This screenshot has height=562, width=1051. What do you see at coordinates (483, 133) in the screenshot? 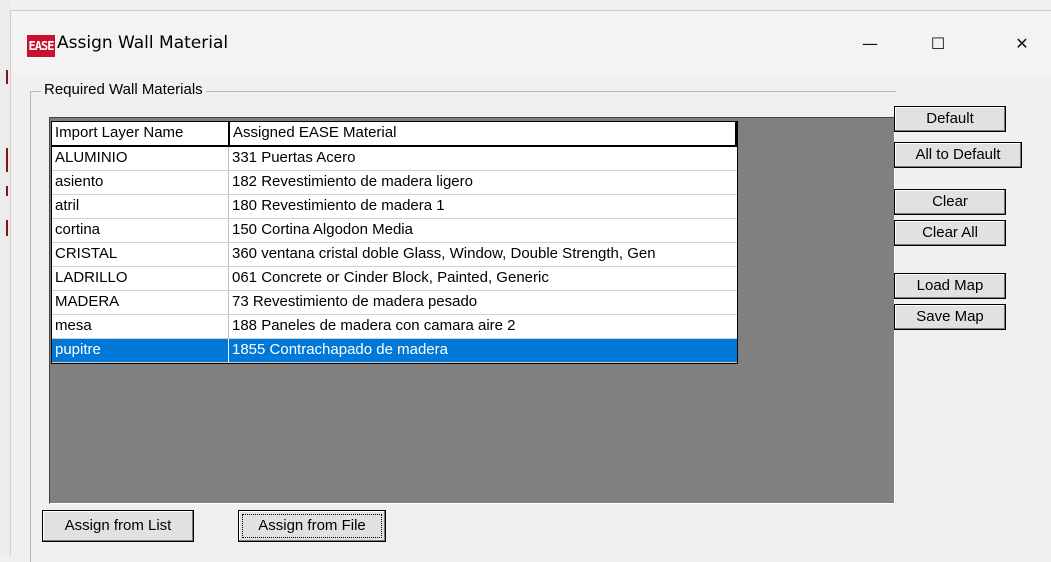
I see `column-header-assigned-material: Assigned EASE Material` at bounding box center [483, 133].